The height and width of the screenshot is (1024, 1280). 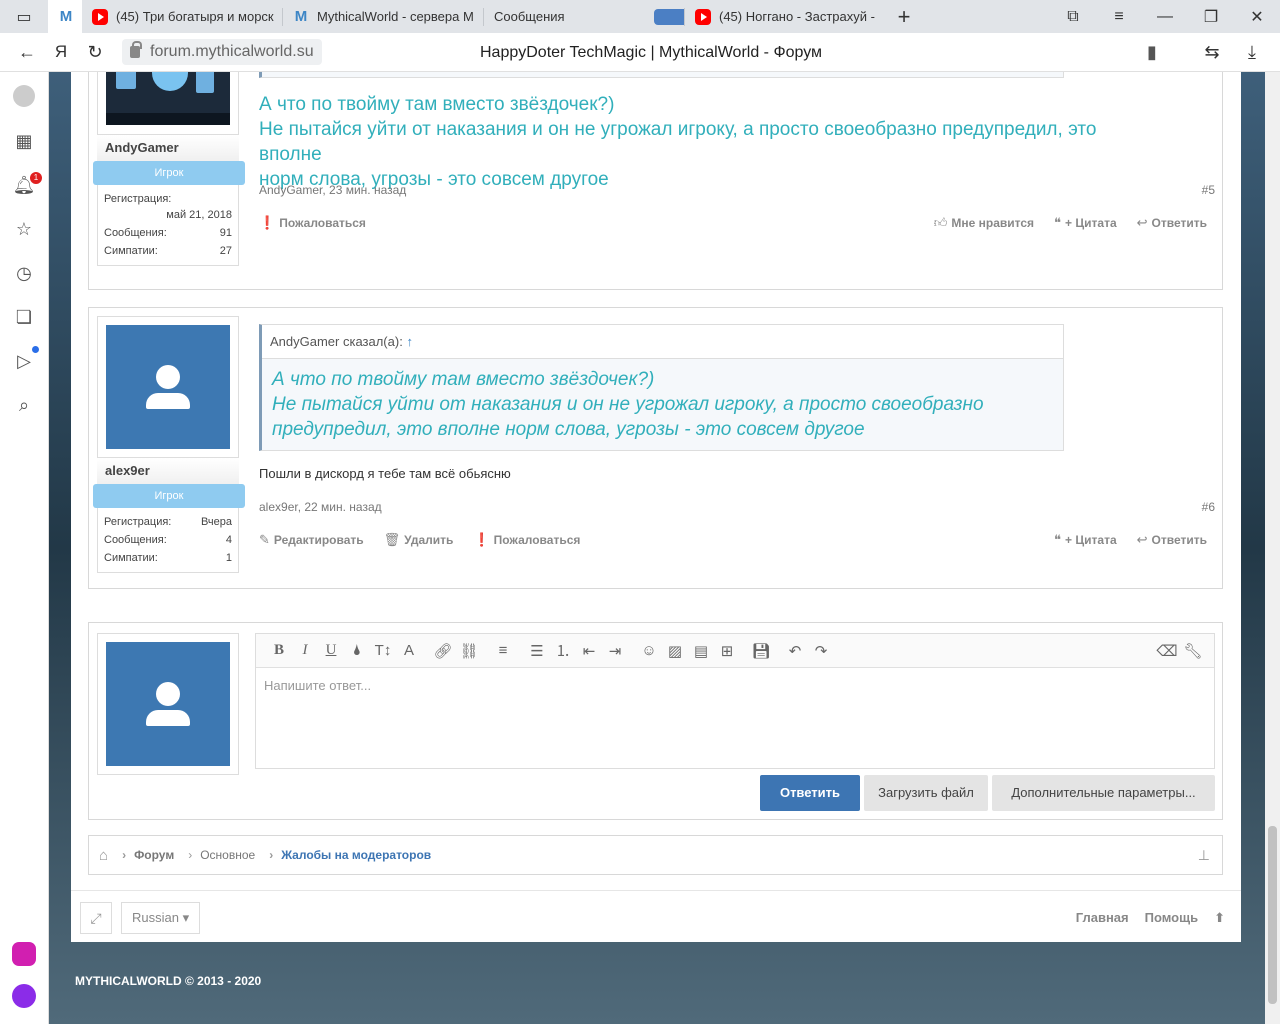 What do you see at coordinates (926, 793) in the screenshot?
I see `upload-file-button: Загрузить файл` at bounding box center [926, 793].